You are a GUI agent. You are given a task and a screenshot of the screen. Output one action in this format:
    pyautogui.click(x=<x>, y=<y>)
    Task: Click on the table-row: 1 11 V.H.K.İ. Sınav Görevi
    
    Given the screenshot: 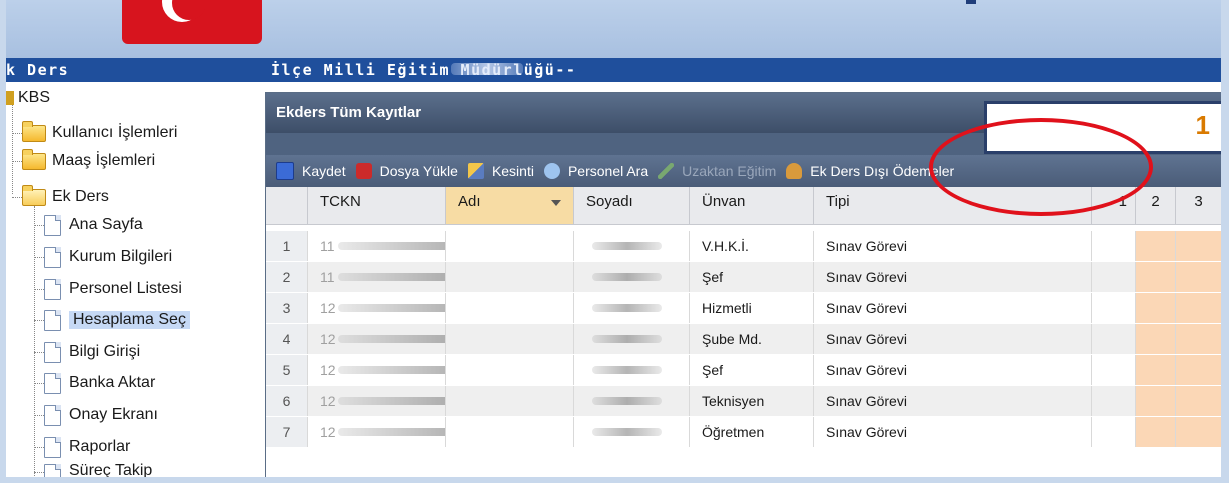 What is the action you would take?
    pyautogui.click(x=743, y=246)
    